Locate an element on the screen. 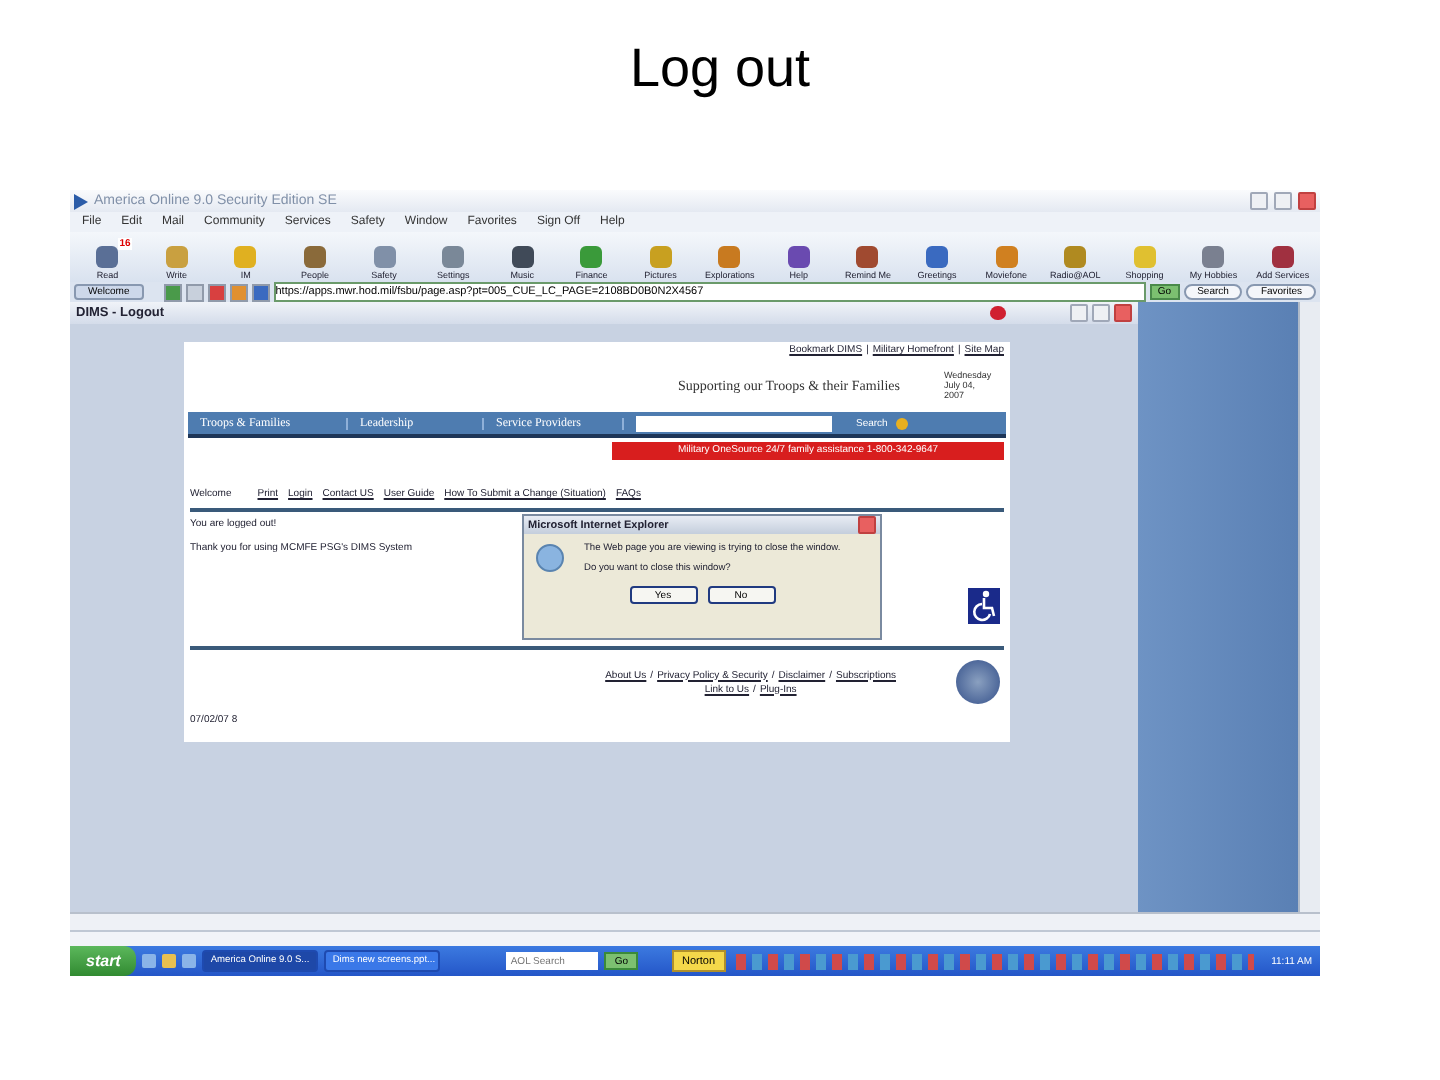  seal-icon is located at coordinates (978, 682).